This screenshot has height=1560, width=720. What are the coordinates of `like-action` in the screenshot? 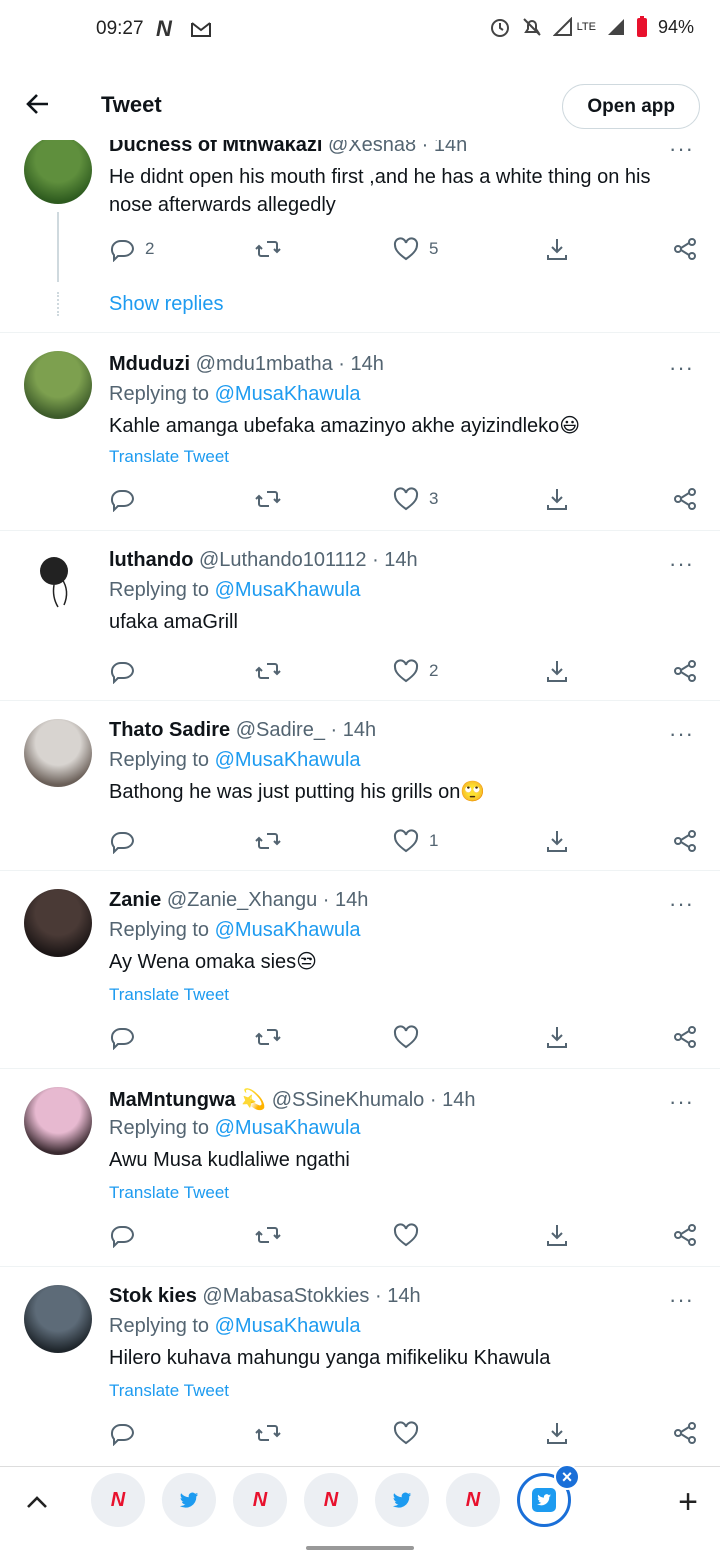 It's located at (406, 1037).